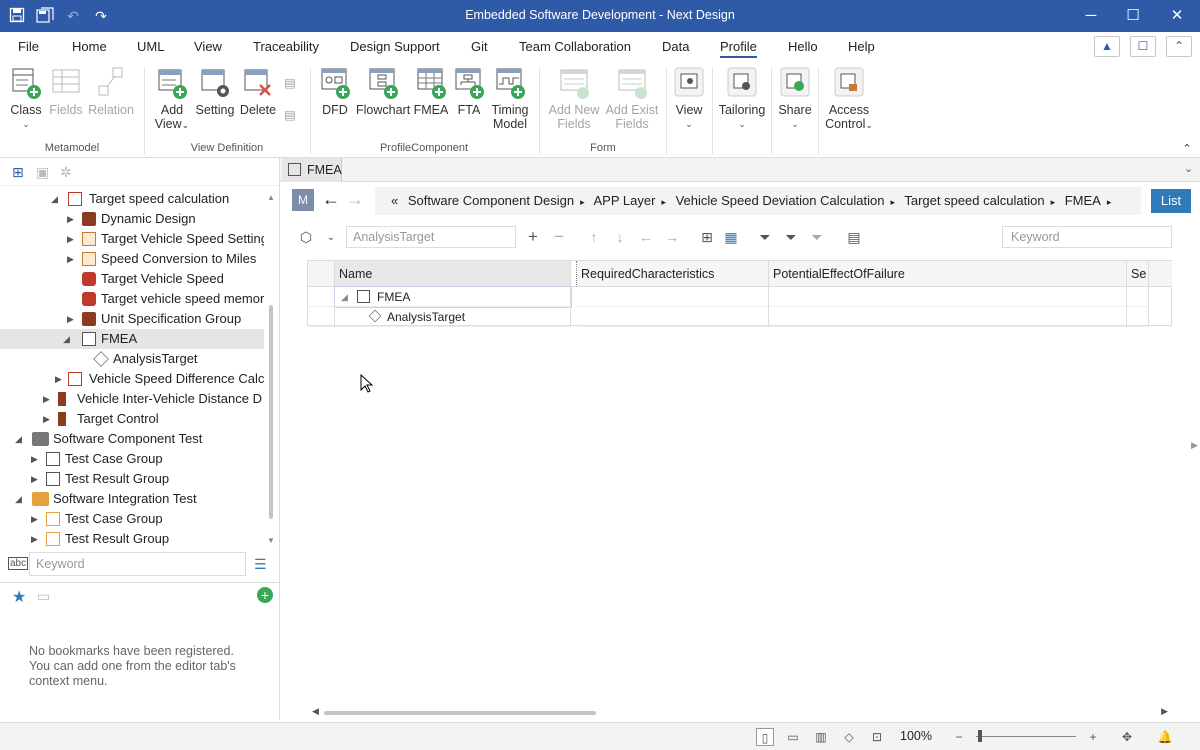 This screenshot has width=1200, height=750. What do you see at coordinates (533, 237) in the screenshot?
I see `add-row-icon: +` at bounding box center [533, 237].